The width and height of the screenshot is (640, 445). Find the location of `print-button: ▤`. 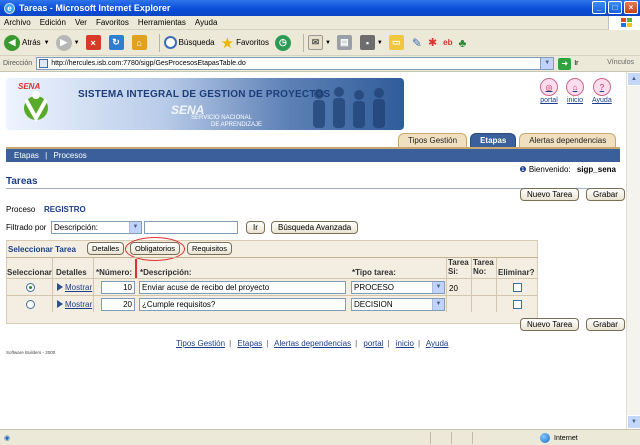

print-button: ▤ is located at coordinates (345, 42).